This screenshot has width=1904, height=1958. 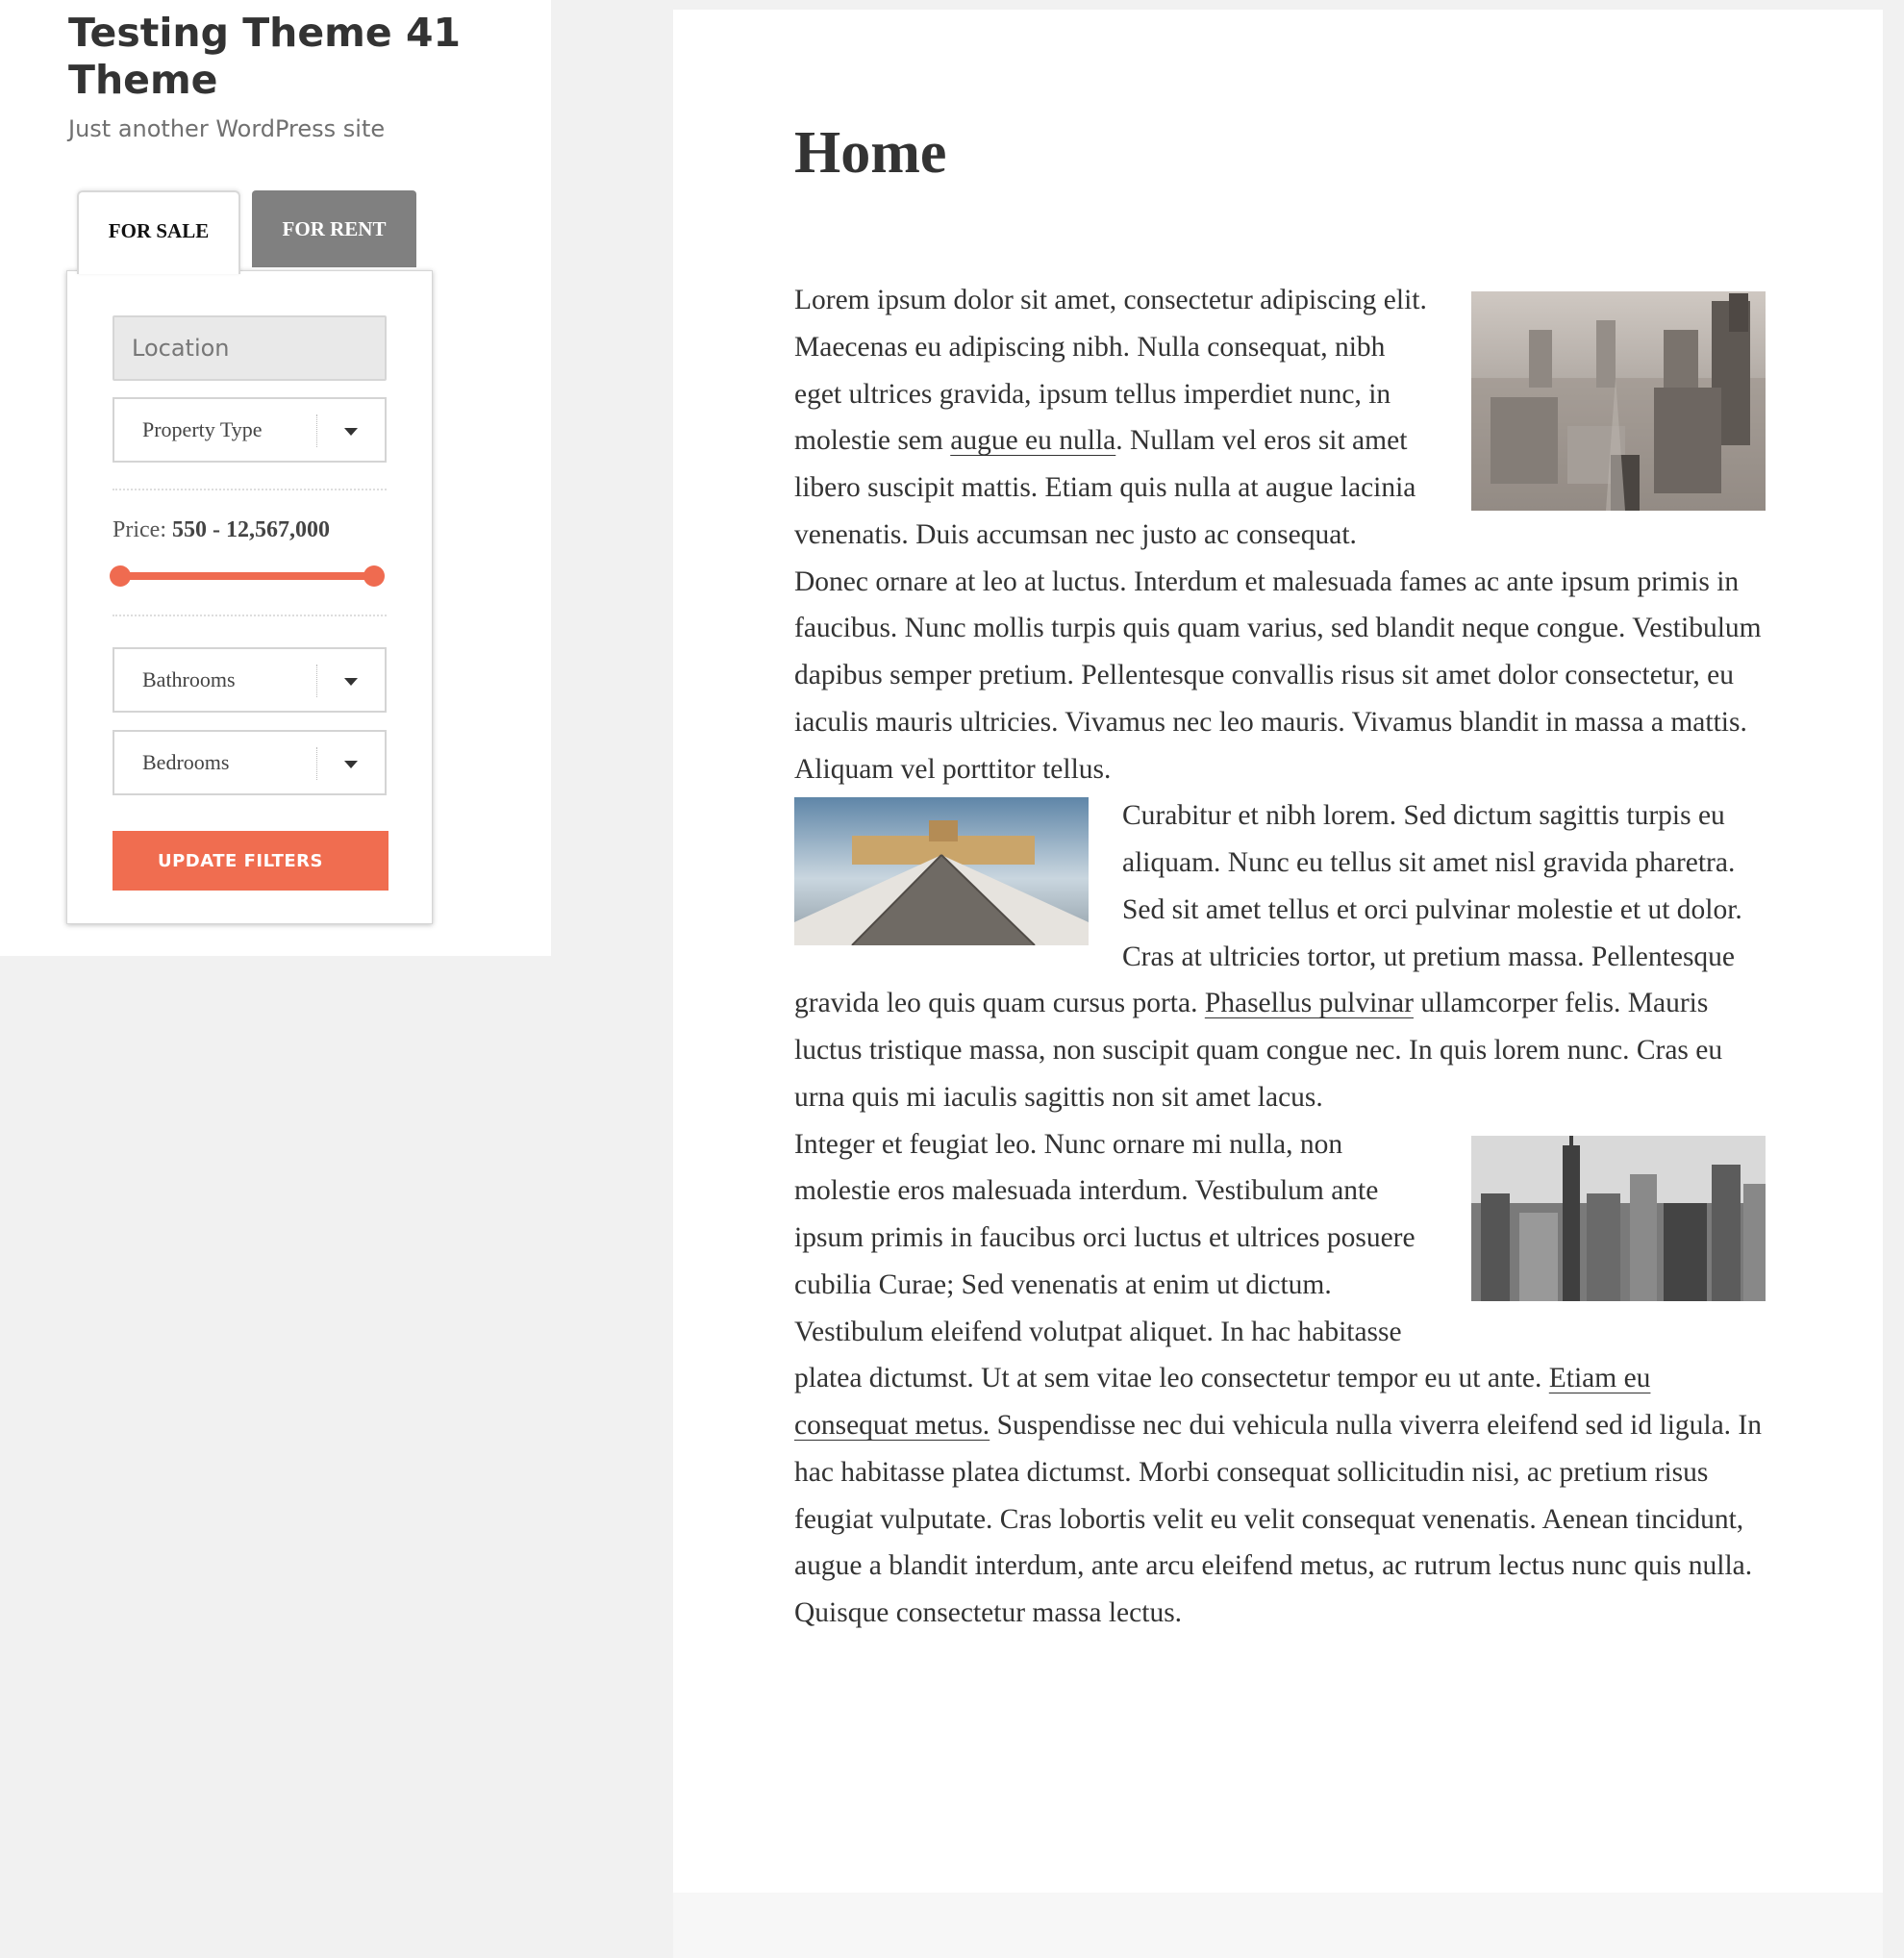 What do you see at coordinates (289, 57) in the screenshot?
I see `site-title: Testing Theme 41 Theme` at bounding box center [289, 57].